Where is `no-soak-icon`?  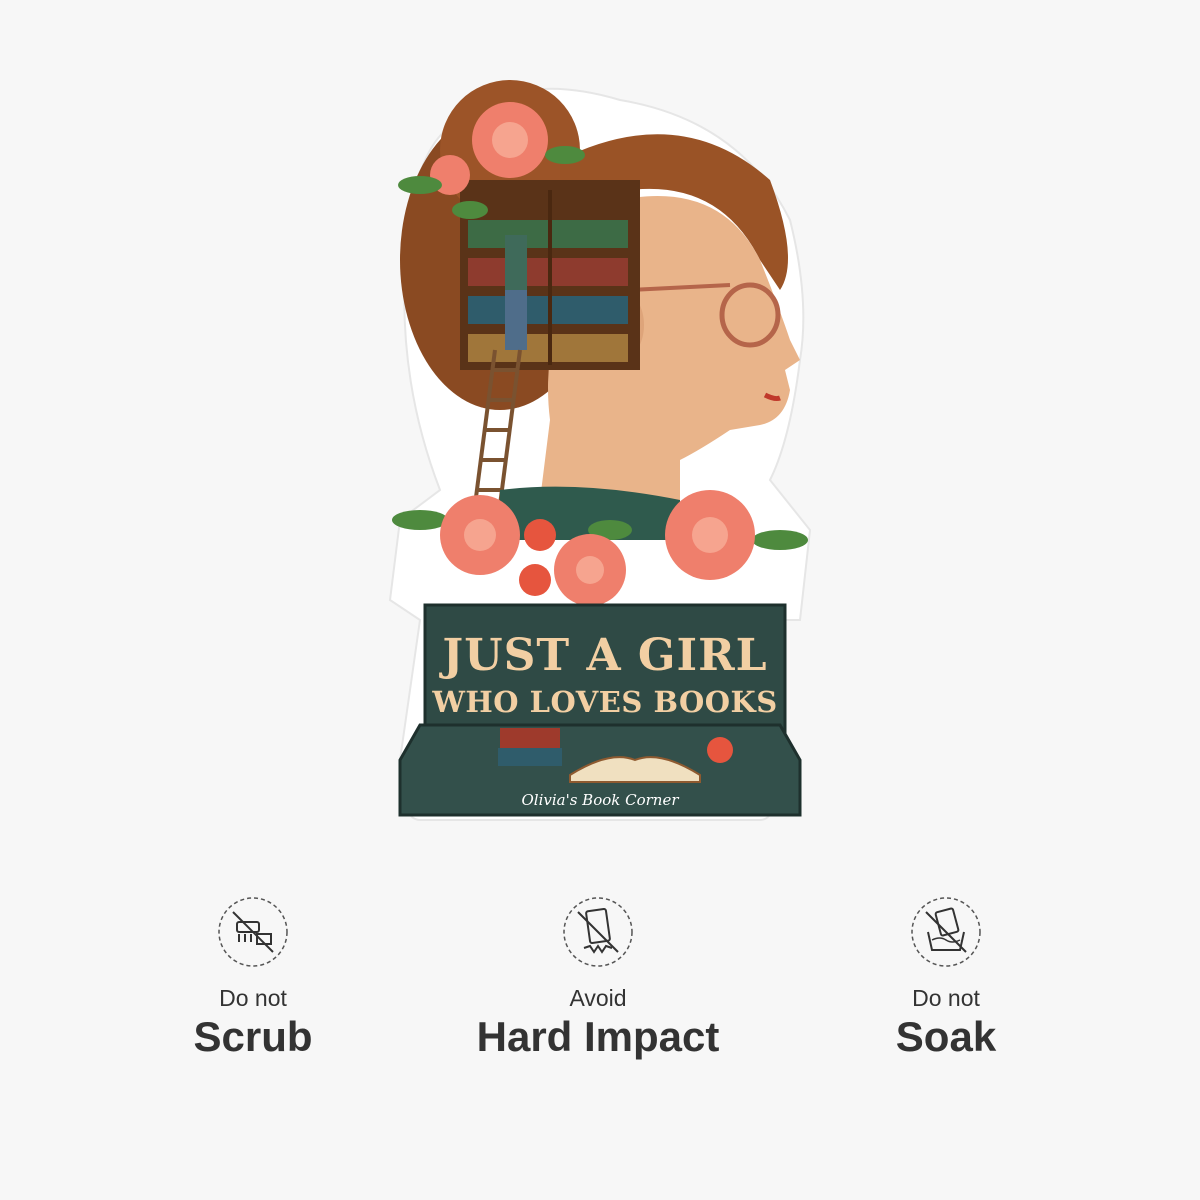
no-soak-icon is located at coordinates (946, 932).